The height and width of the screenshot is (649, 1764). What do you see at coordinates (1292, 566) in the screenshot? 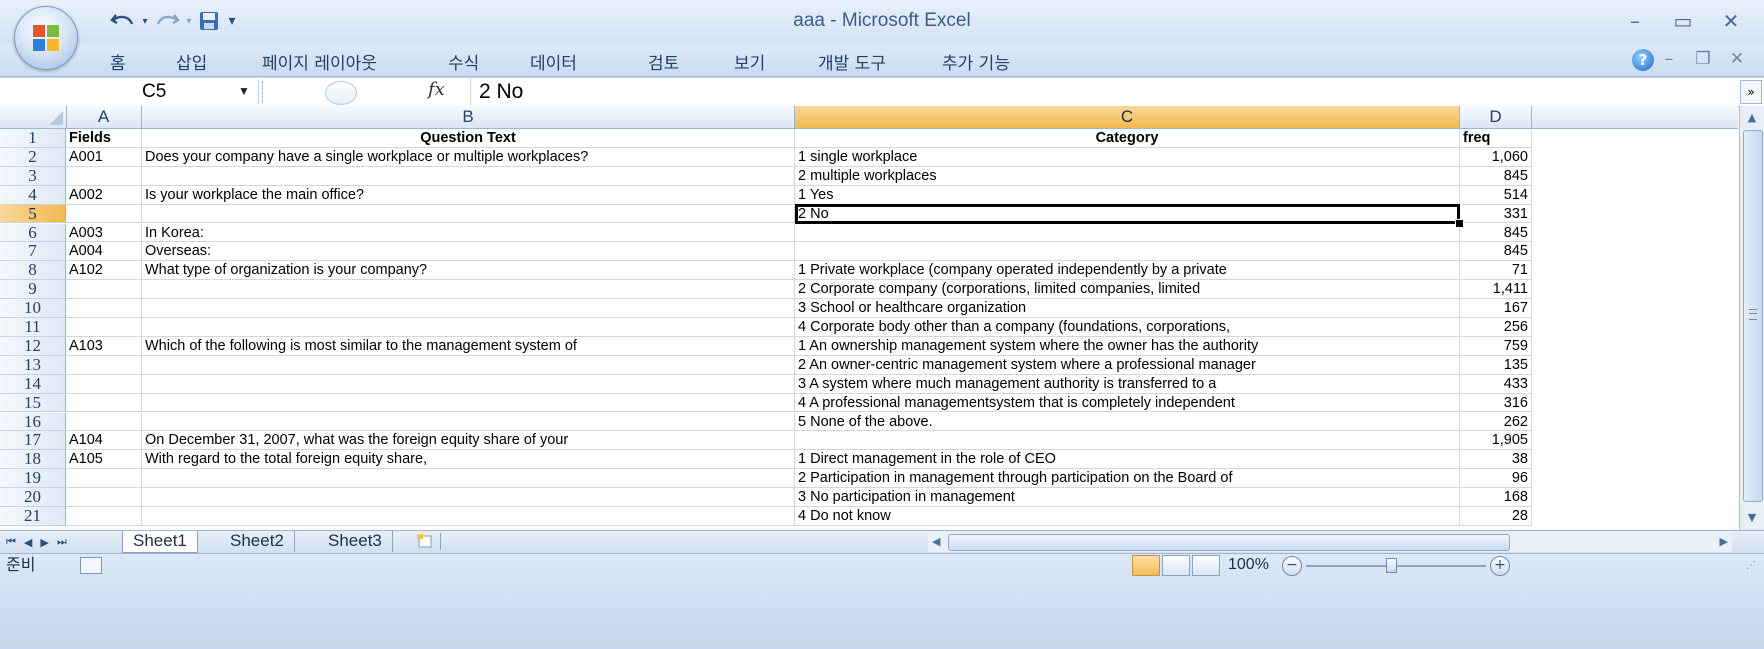
I see `zoom-out-icon: −` at bounding box center [1292, 566].